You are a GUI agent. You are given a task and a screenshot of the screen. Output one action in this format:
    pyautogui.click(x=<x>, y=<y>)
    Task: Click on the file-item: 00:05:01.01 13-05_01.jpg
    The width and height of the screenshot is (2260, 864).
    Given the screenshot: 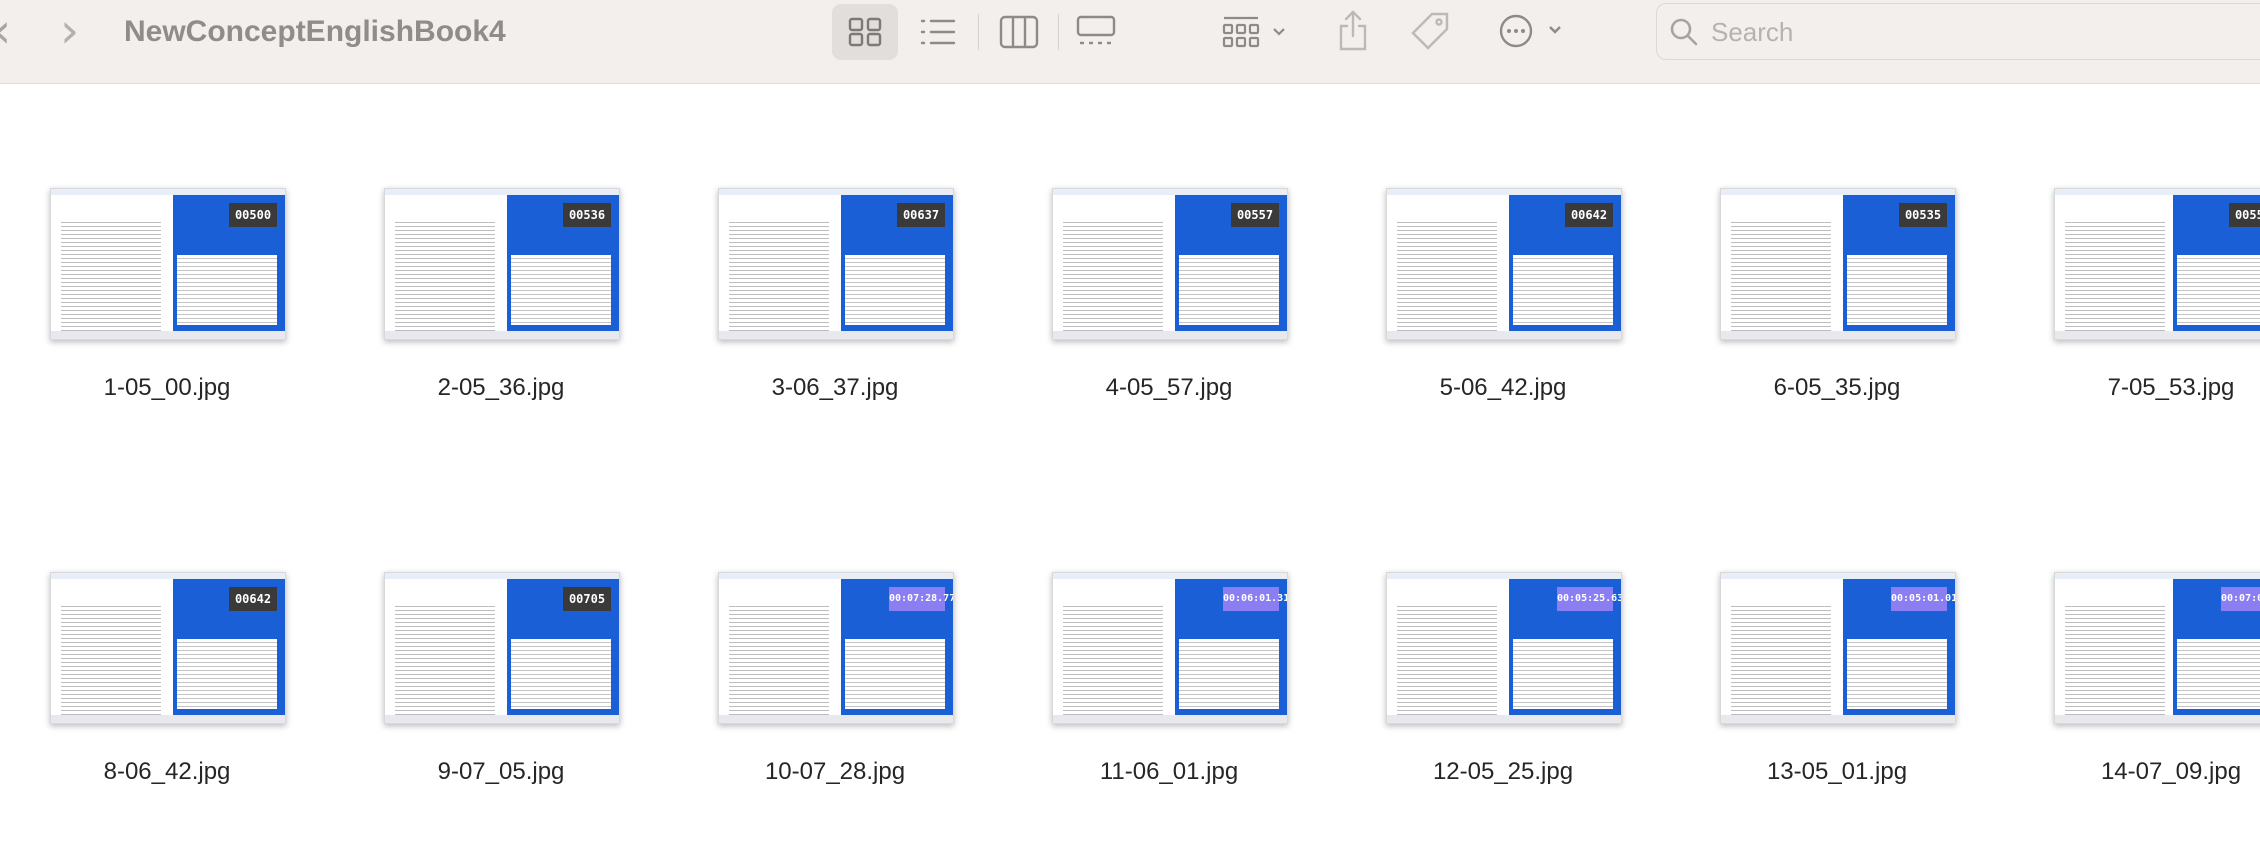 What is the action you would take?
    pyautogui.click(x=1837, y=626)
    